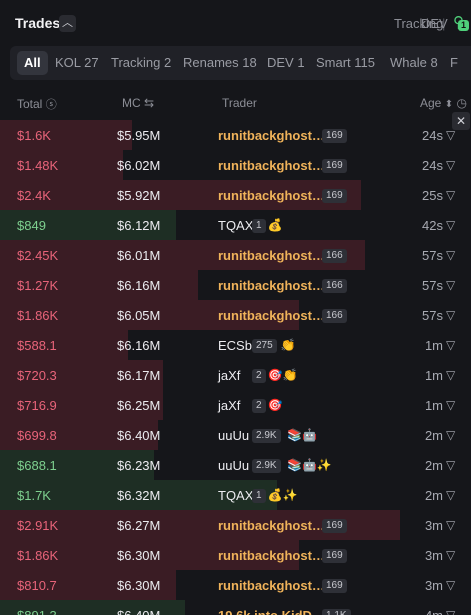  I want to click on tab-all: All, so click(32, 63).